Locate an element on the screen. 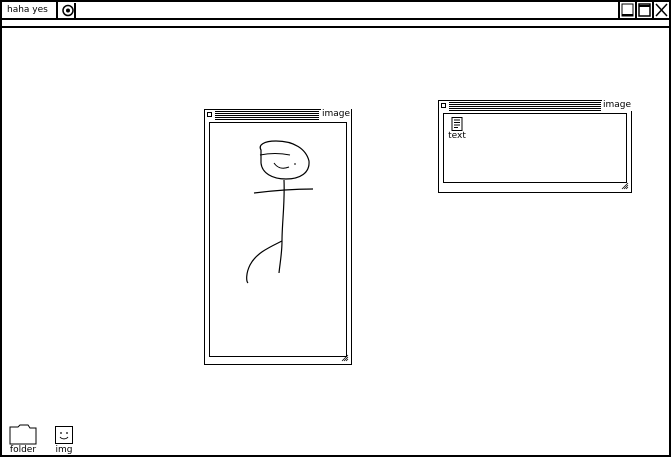  file-label: text is located at coordinates (457, 136).